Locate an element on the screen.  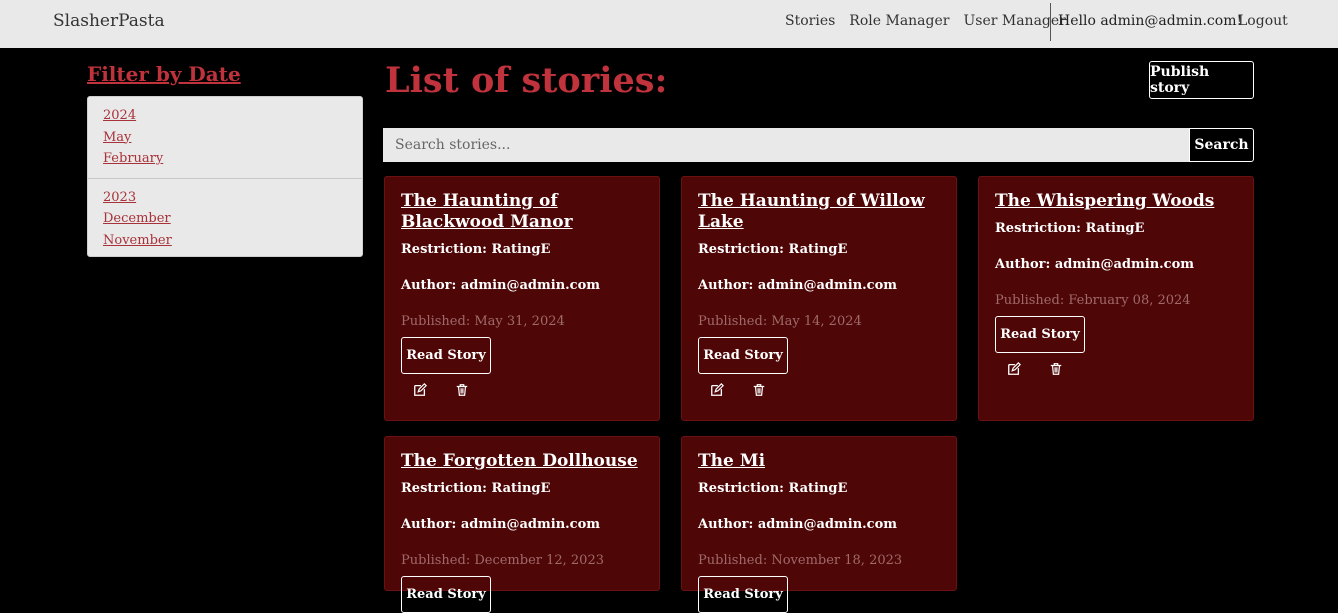
page-title: List of stories: is located at coordinates (526, 80).